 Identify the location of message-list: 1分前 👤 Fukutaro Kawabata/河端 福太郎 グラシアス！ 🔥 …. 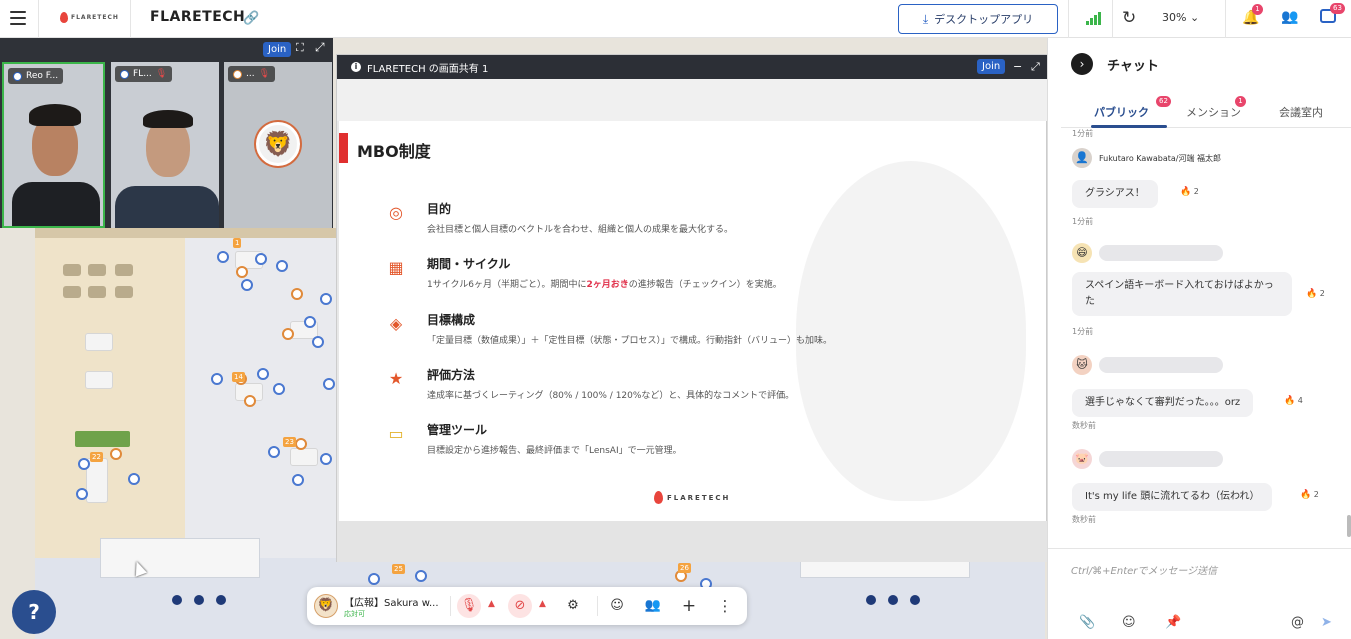
(1199, 338).